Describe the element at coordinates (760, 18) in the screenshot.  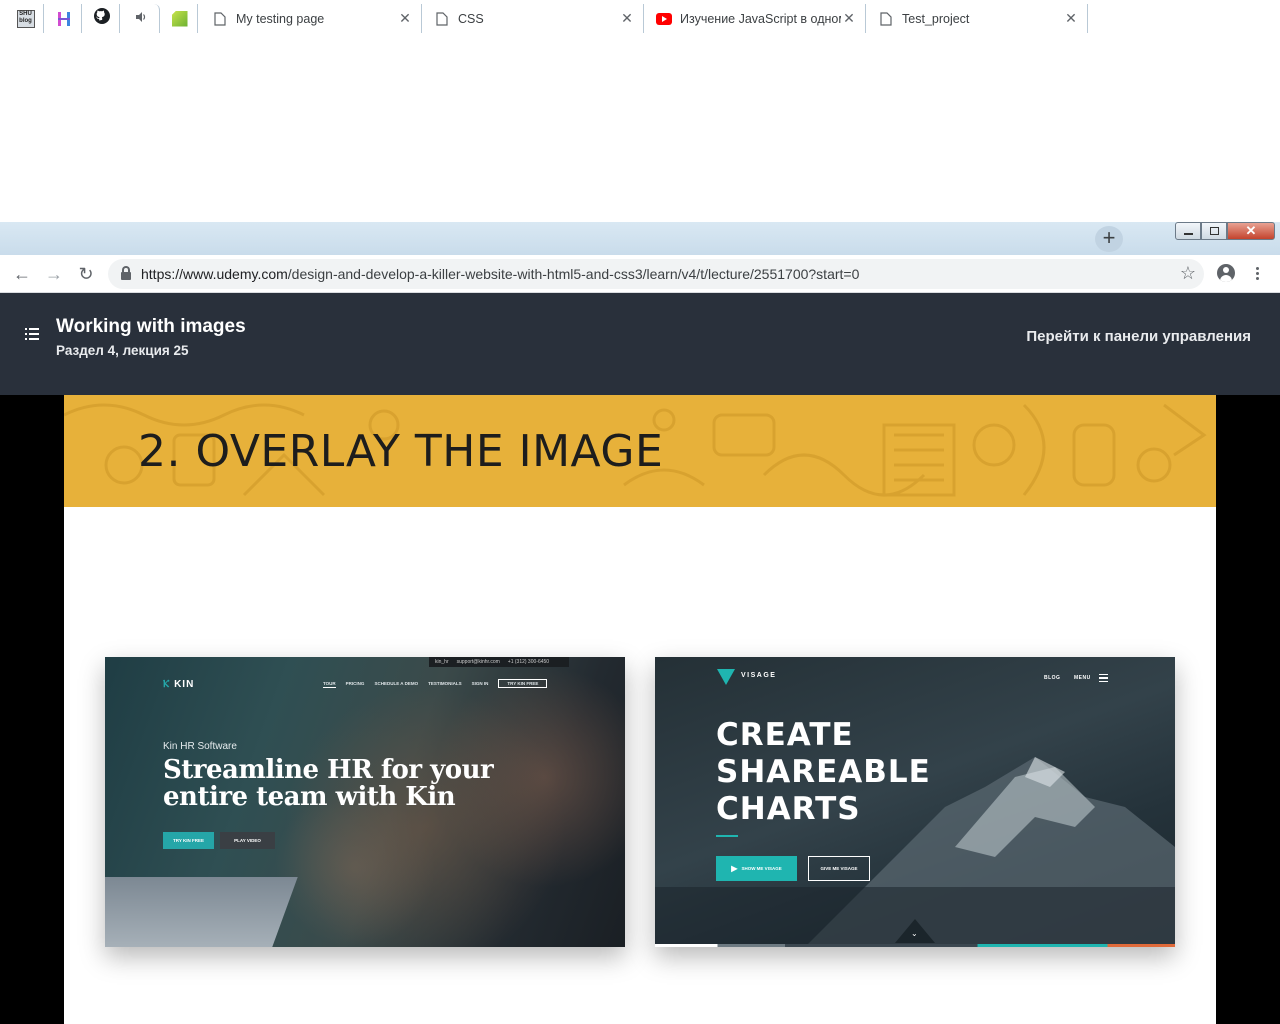
I see `tab-title: Изучение JavaScript в одном` at that location.